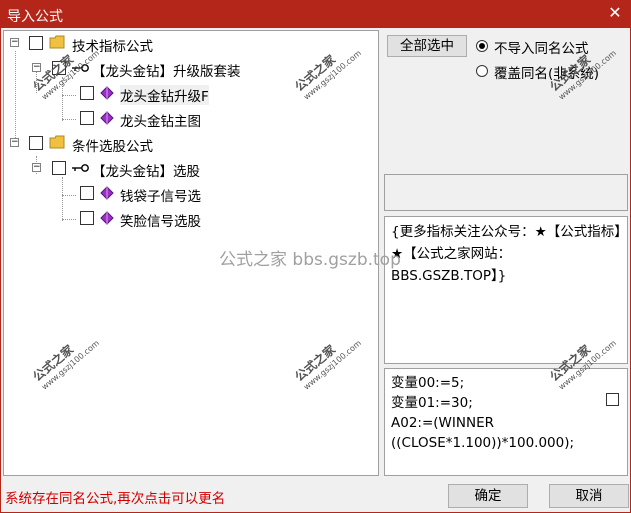  I want to click on key-icon, so click(80, 168).